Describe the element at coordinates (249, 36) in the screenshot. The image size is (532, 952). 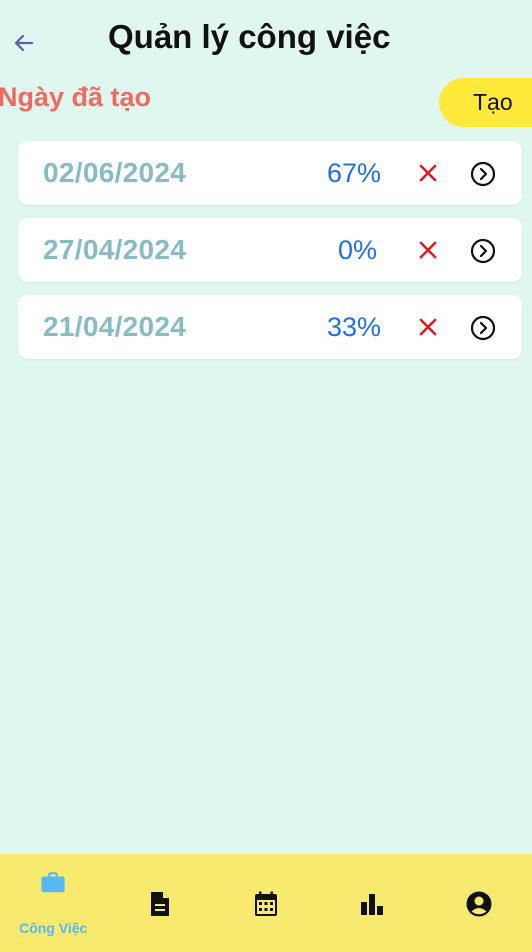
I see `page-title: Quản lý công việc` at that location.